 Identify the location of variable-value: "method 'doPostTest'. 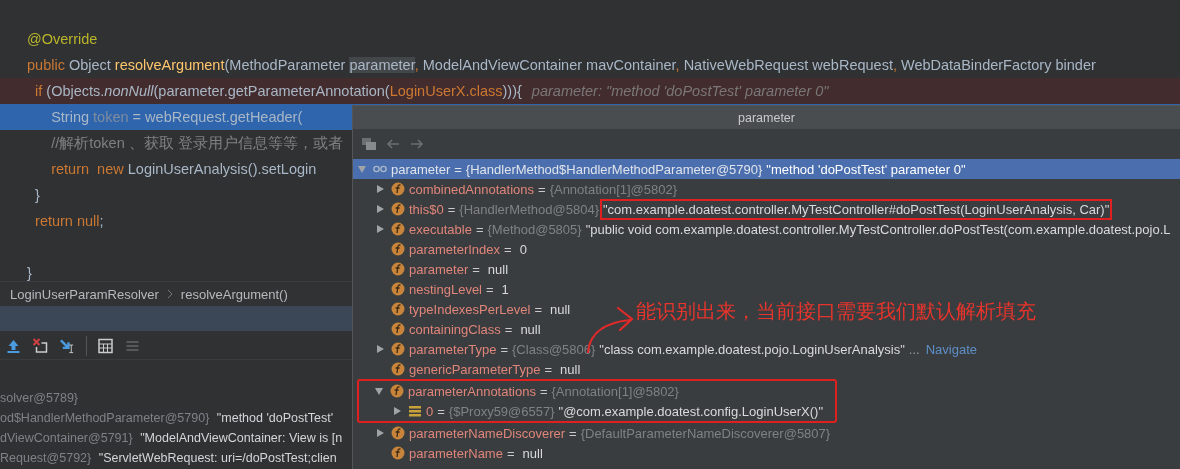
(275, 418).